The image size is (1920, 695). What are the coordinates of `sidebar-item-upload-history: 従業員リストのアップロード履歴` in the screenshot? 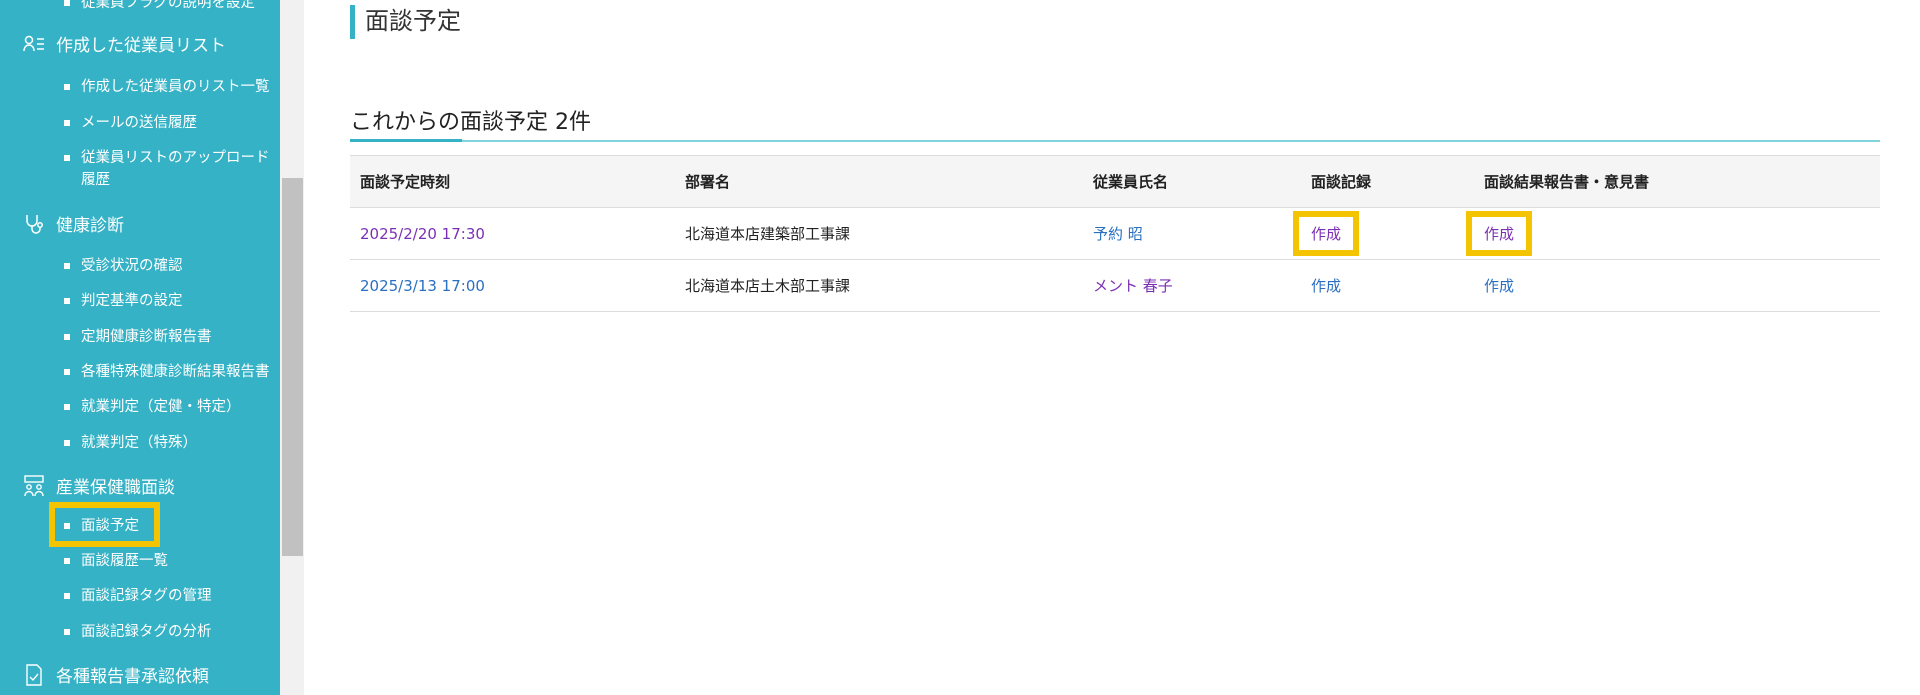 It's located at (169, 169).